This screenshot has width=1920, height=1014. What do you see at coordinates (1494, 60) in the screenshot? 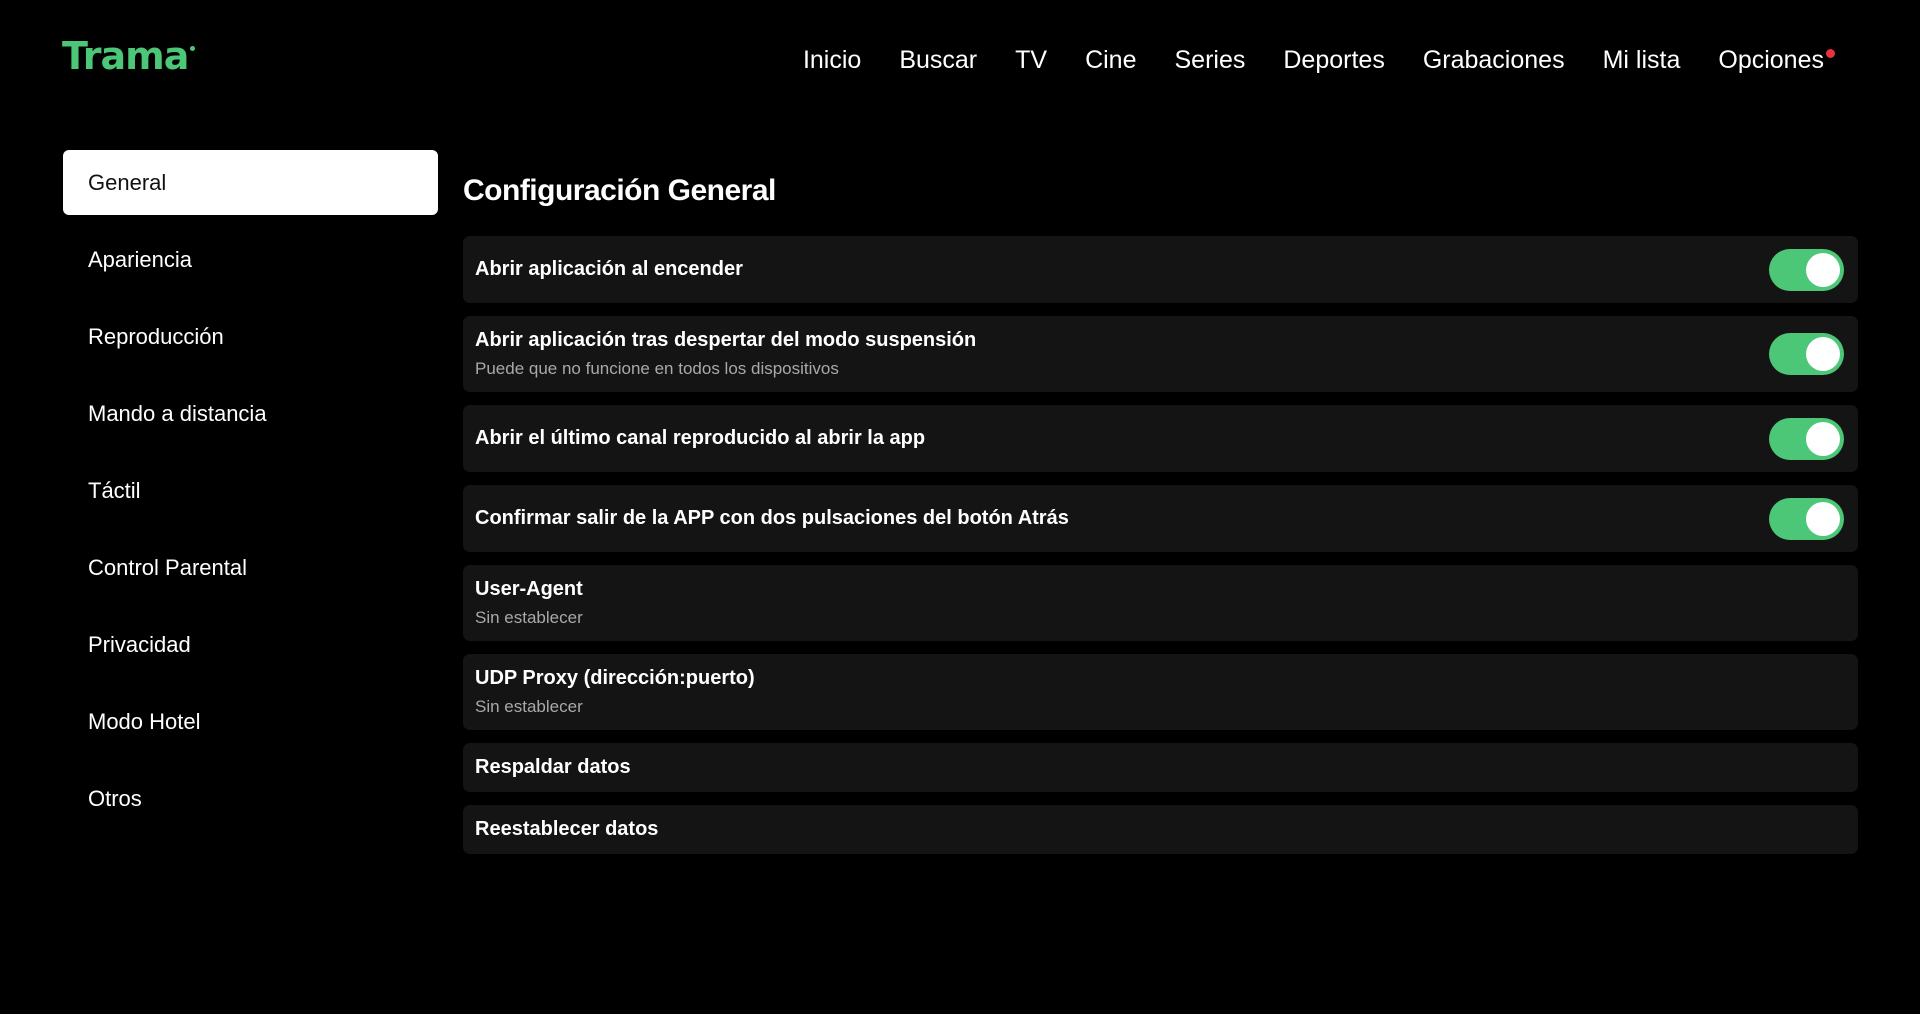
I see `nav-item-grabaciones: Grabaciones` at bounding box center [1494, 60].